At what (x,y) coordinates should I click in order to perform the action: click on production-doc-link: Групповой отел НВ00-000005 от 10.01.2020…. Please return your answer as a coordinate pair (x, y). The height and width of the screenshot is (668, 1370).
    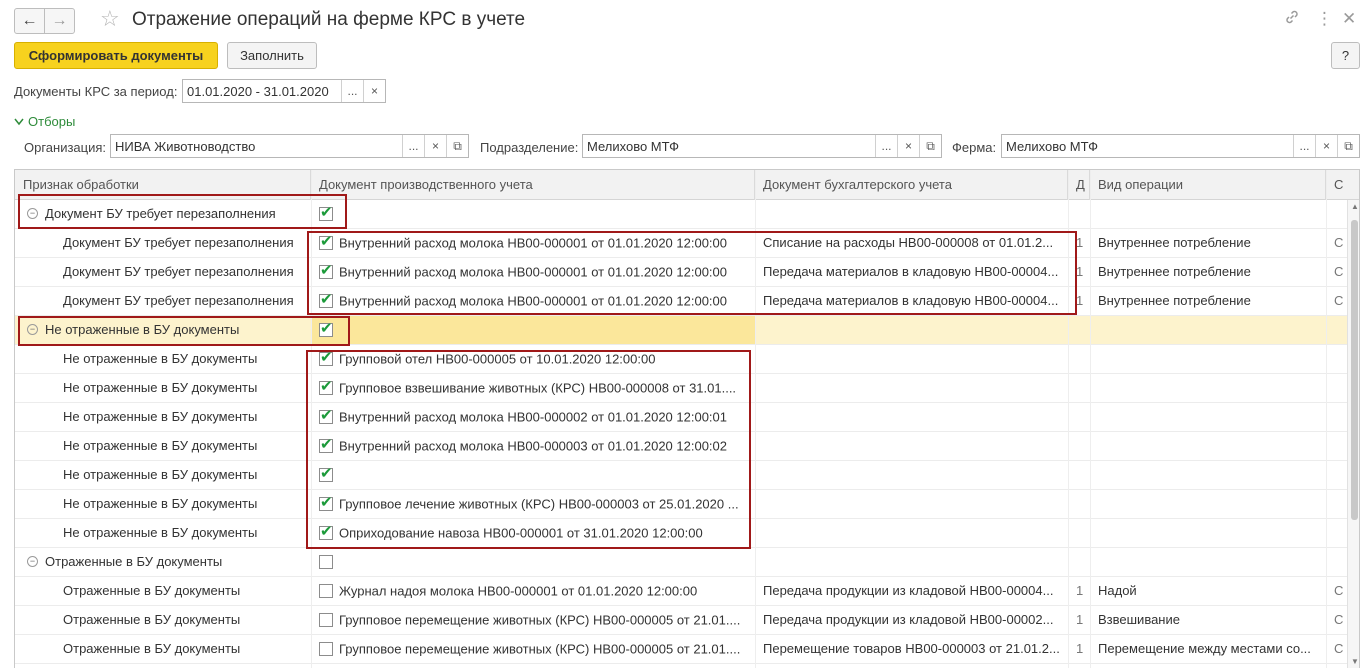
    Looking at the image, I should click on (497, 359).